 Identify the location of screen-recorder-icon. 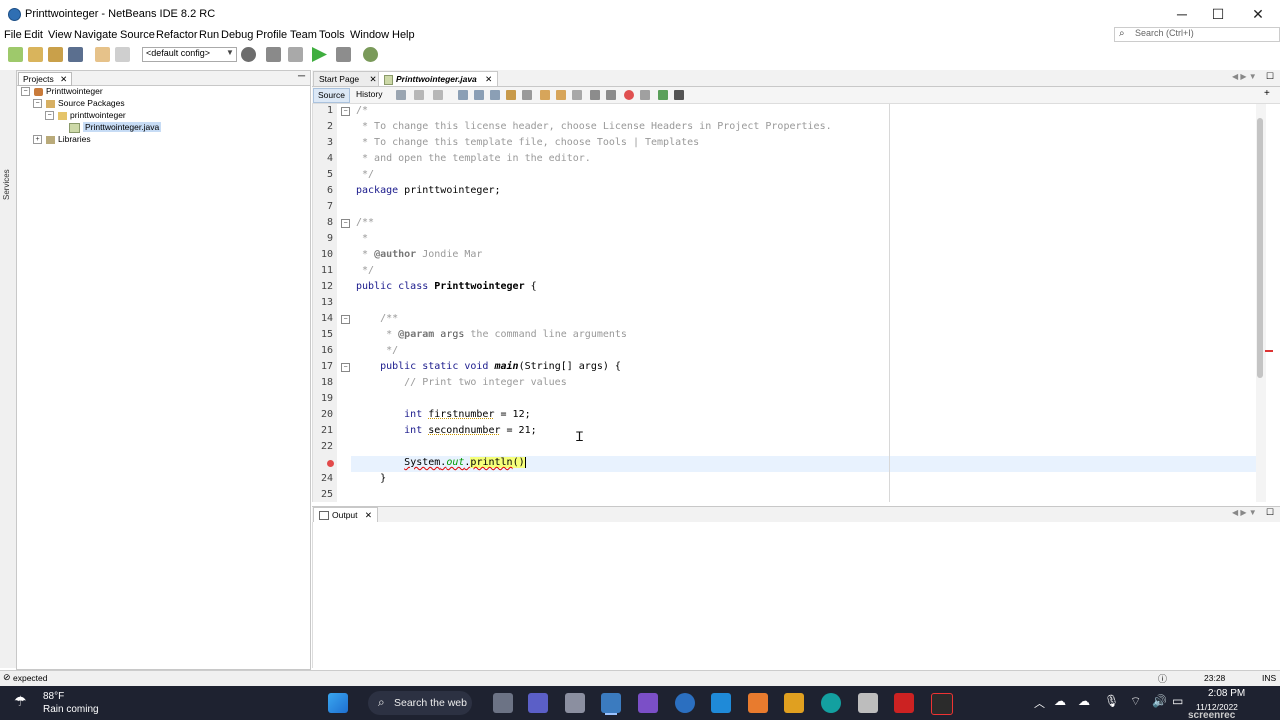
(942, 704).